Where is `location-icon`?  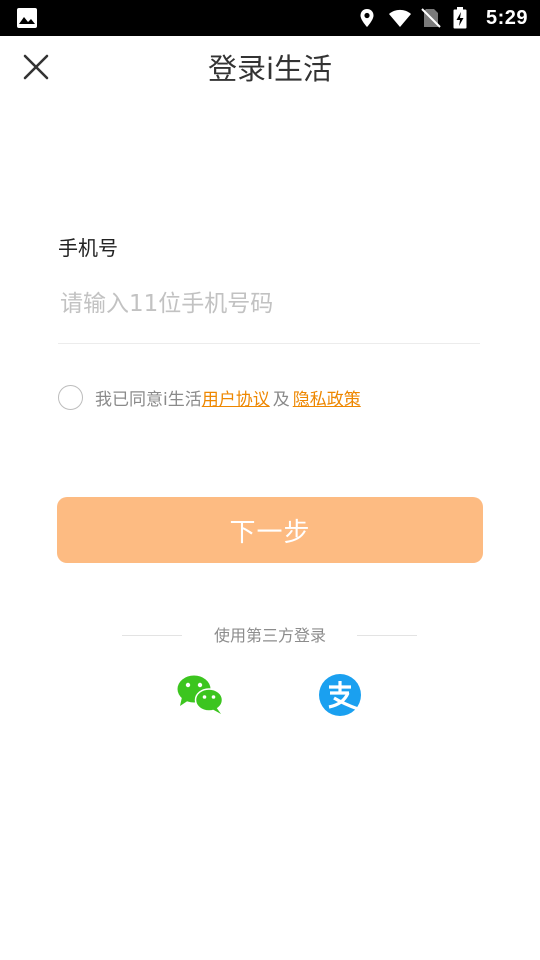
location-icon is located at coordinates (367, 18).